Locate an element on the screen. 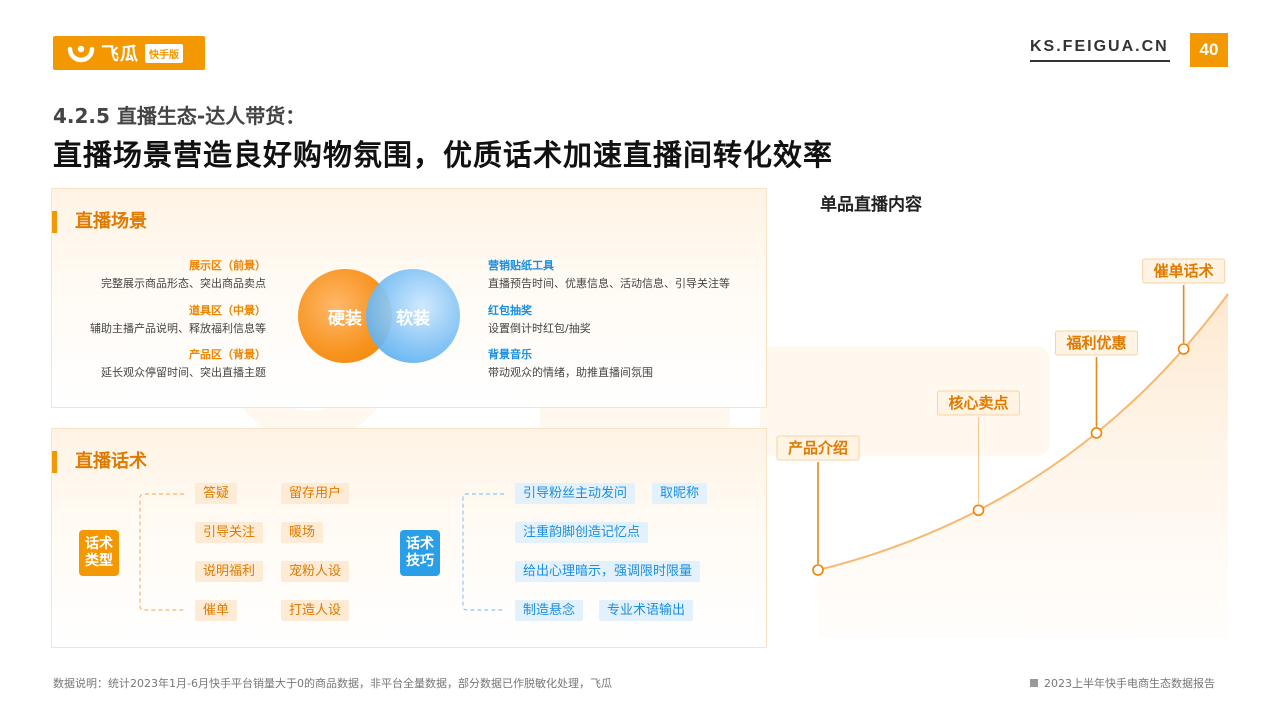 The width and height of the screenshot is (1280, 720). feigua-logo: 飞瓜 快手版 is located at coordinates (129, 53).